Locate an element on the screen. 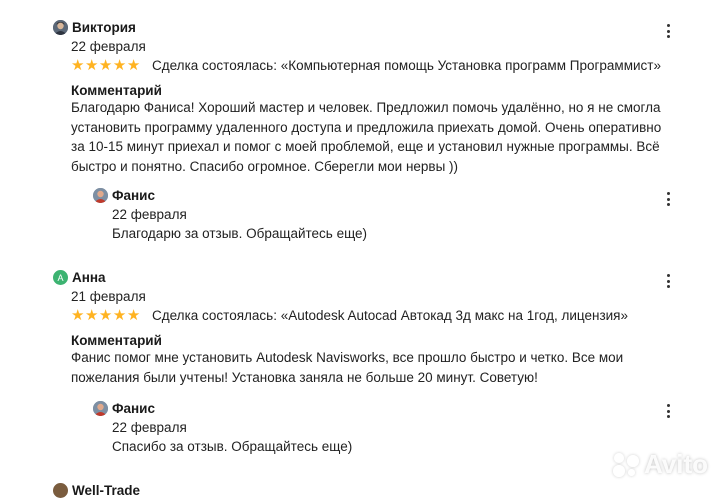 The image size is (720, 498). review-header: Виктория is located at coordinates (94, 27).